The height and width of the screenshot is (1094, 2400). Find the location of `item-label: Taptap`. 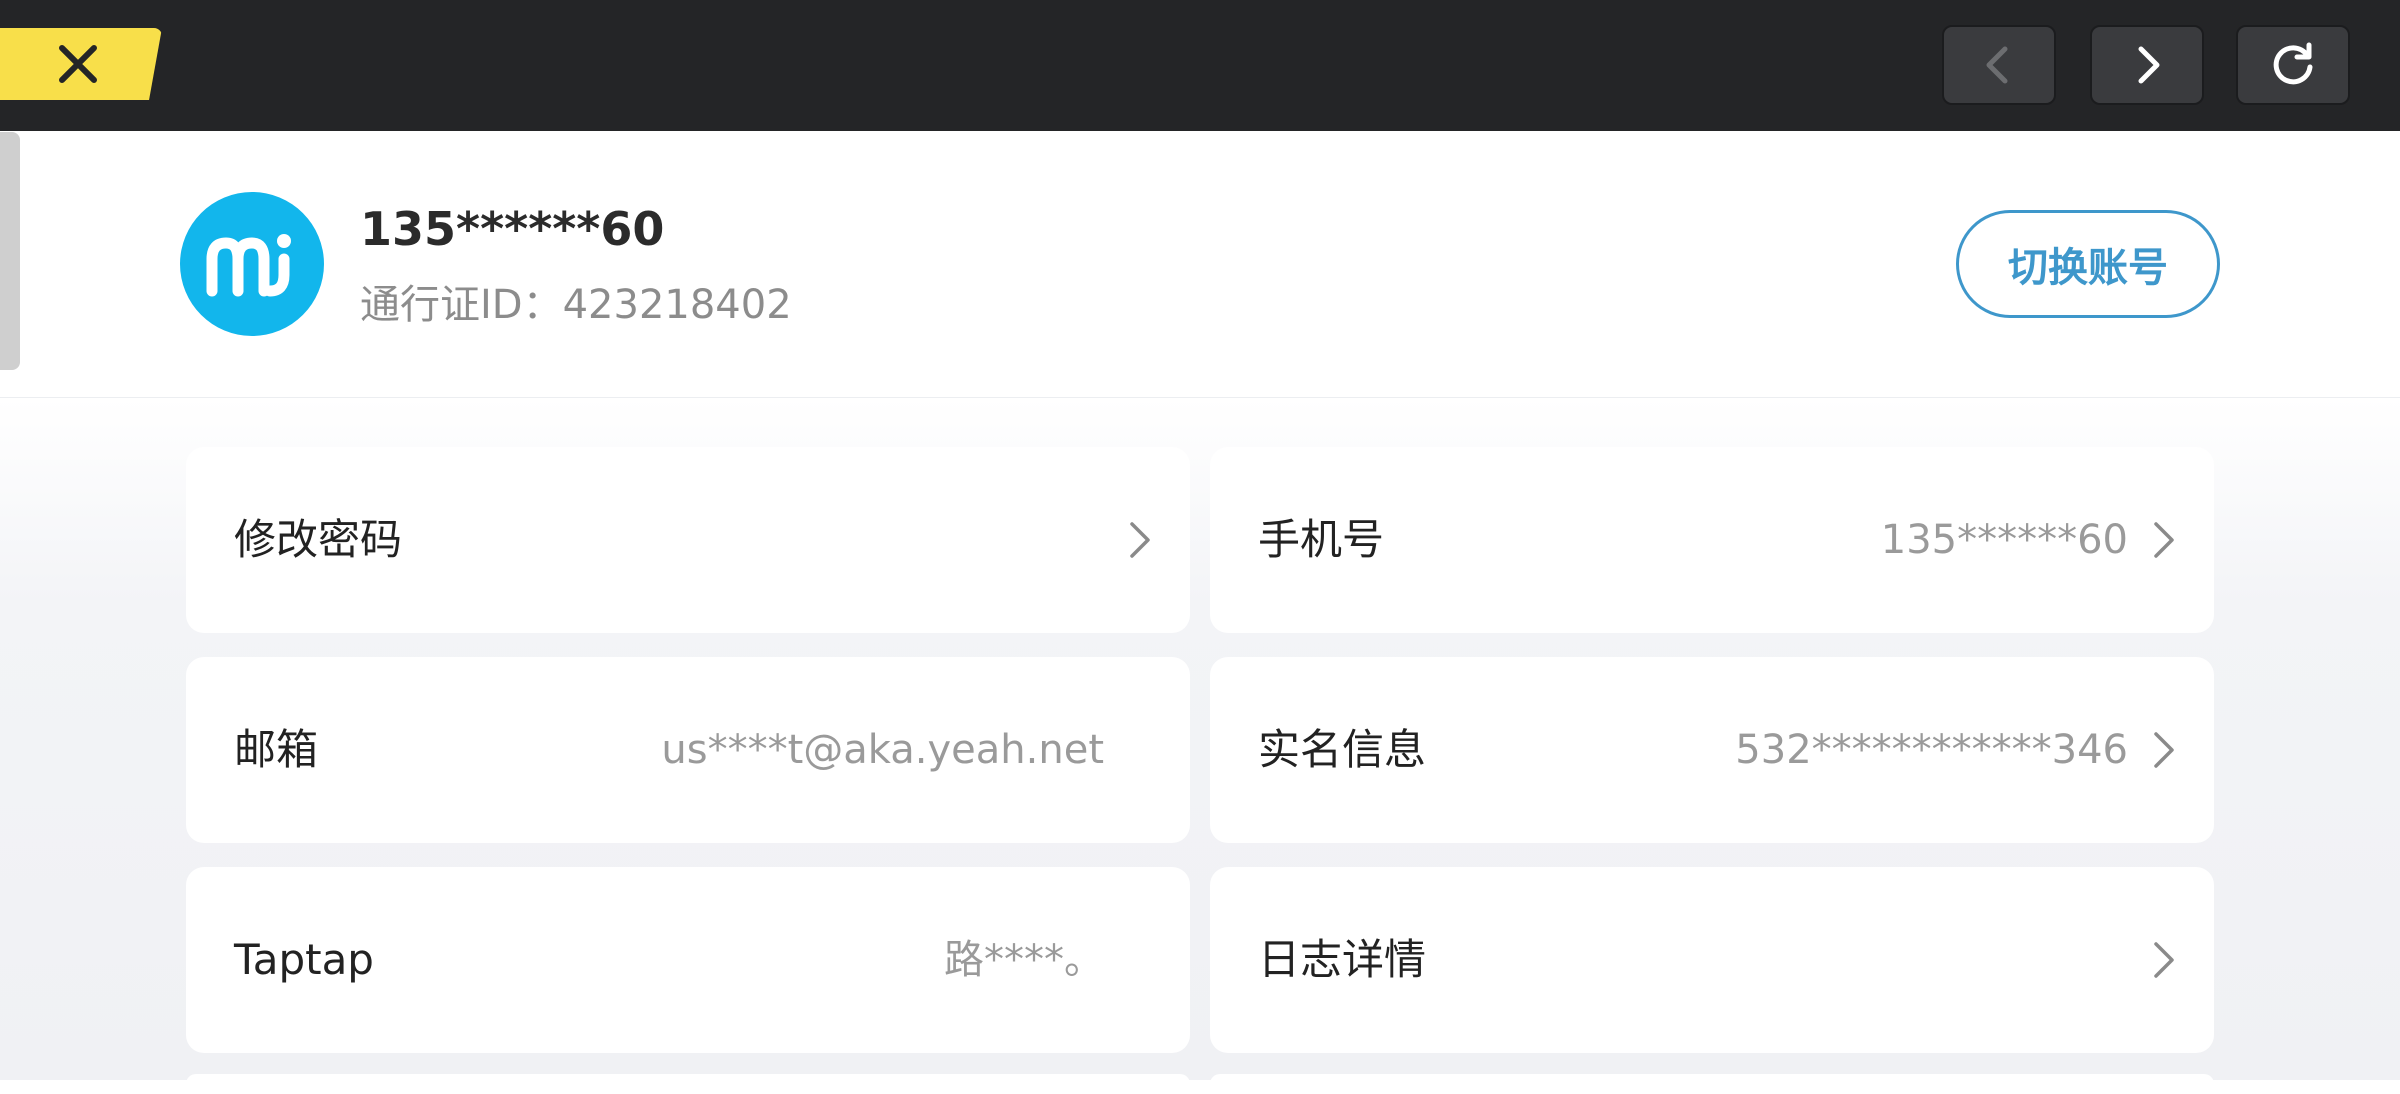

item-label: Taptap is located at coordinates (304, 959).